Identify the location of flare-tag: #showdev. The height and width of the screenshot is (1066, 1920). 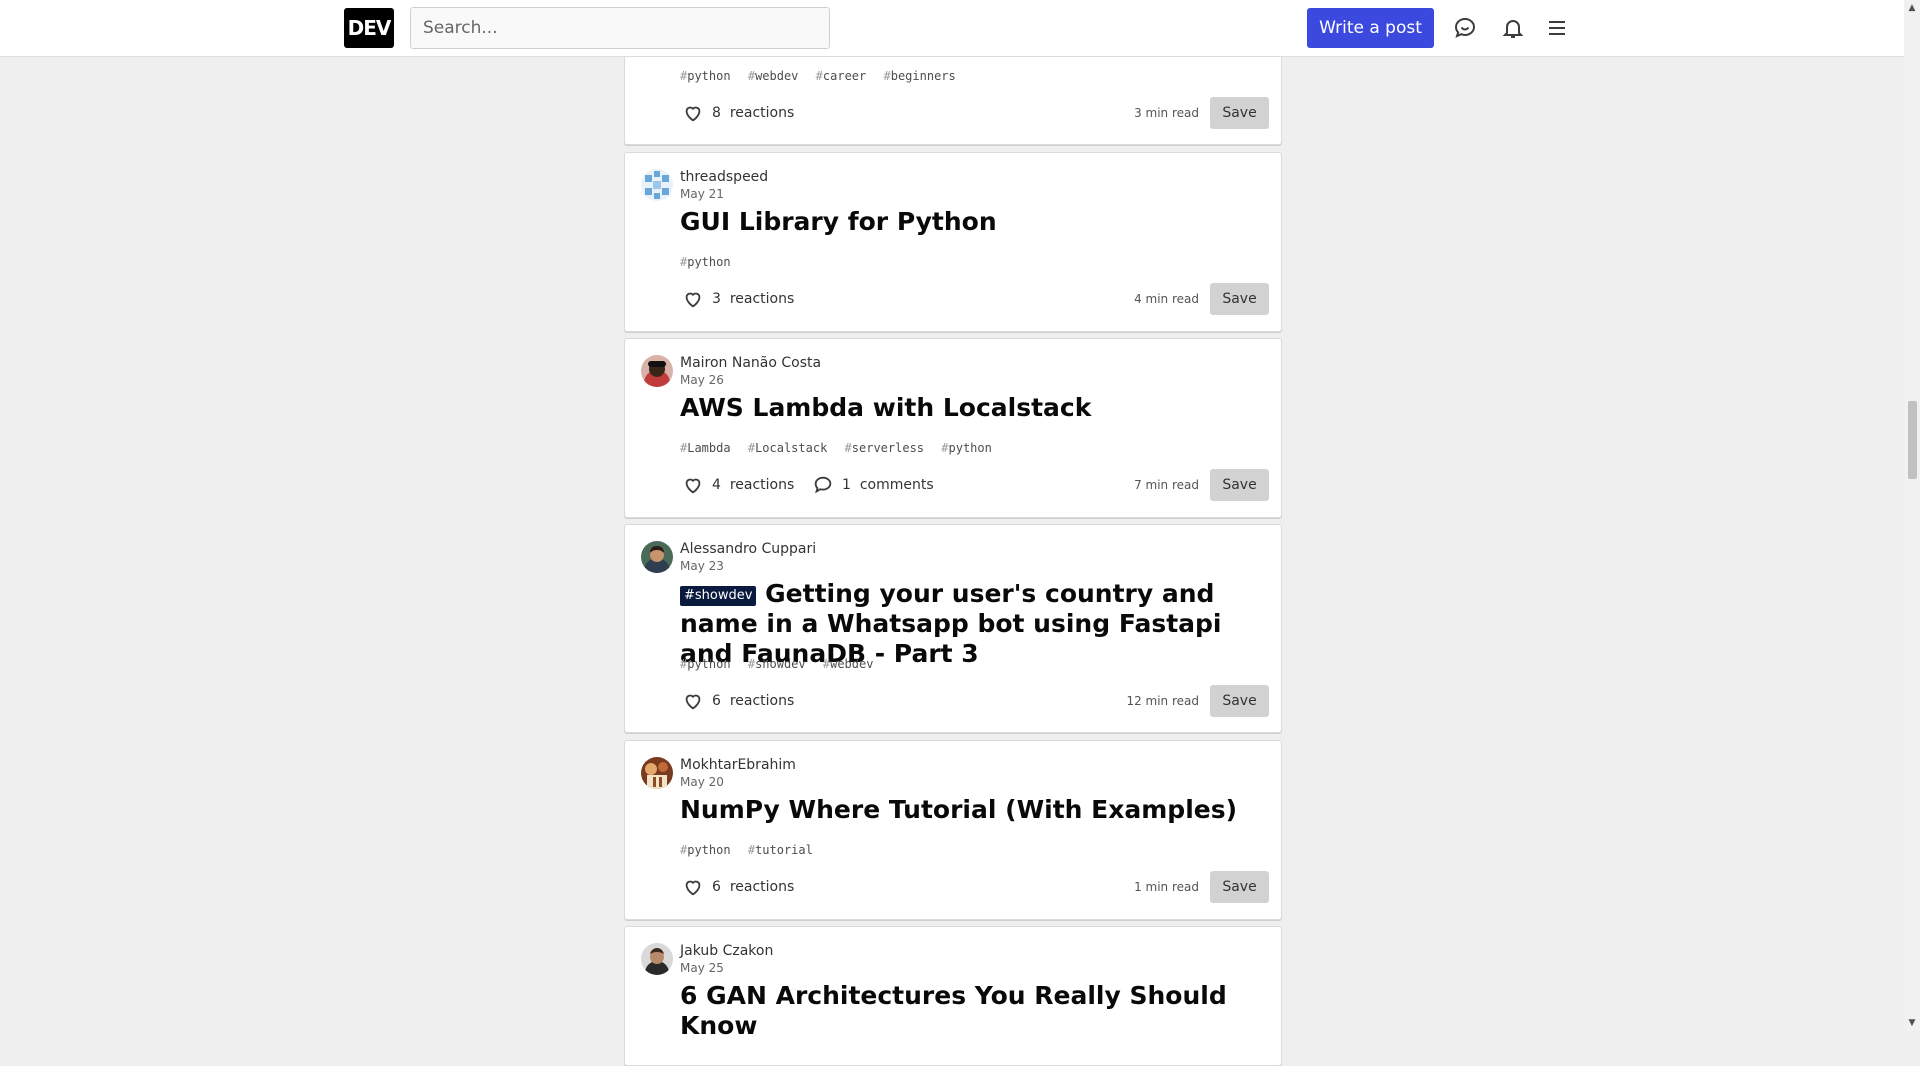
(718, 596).